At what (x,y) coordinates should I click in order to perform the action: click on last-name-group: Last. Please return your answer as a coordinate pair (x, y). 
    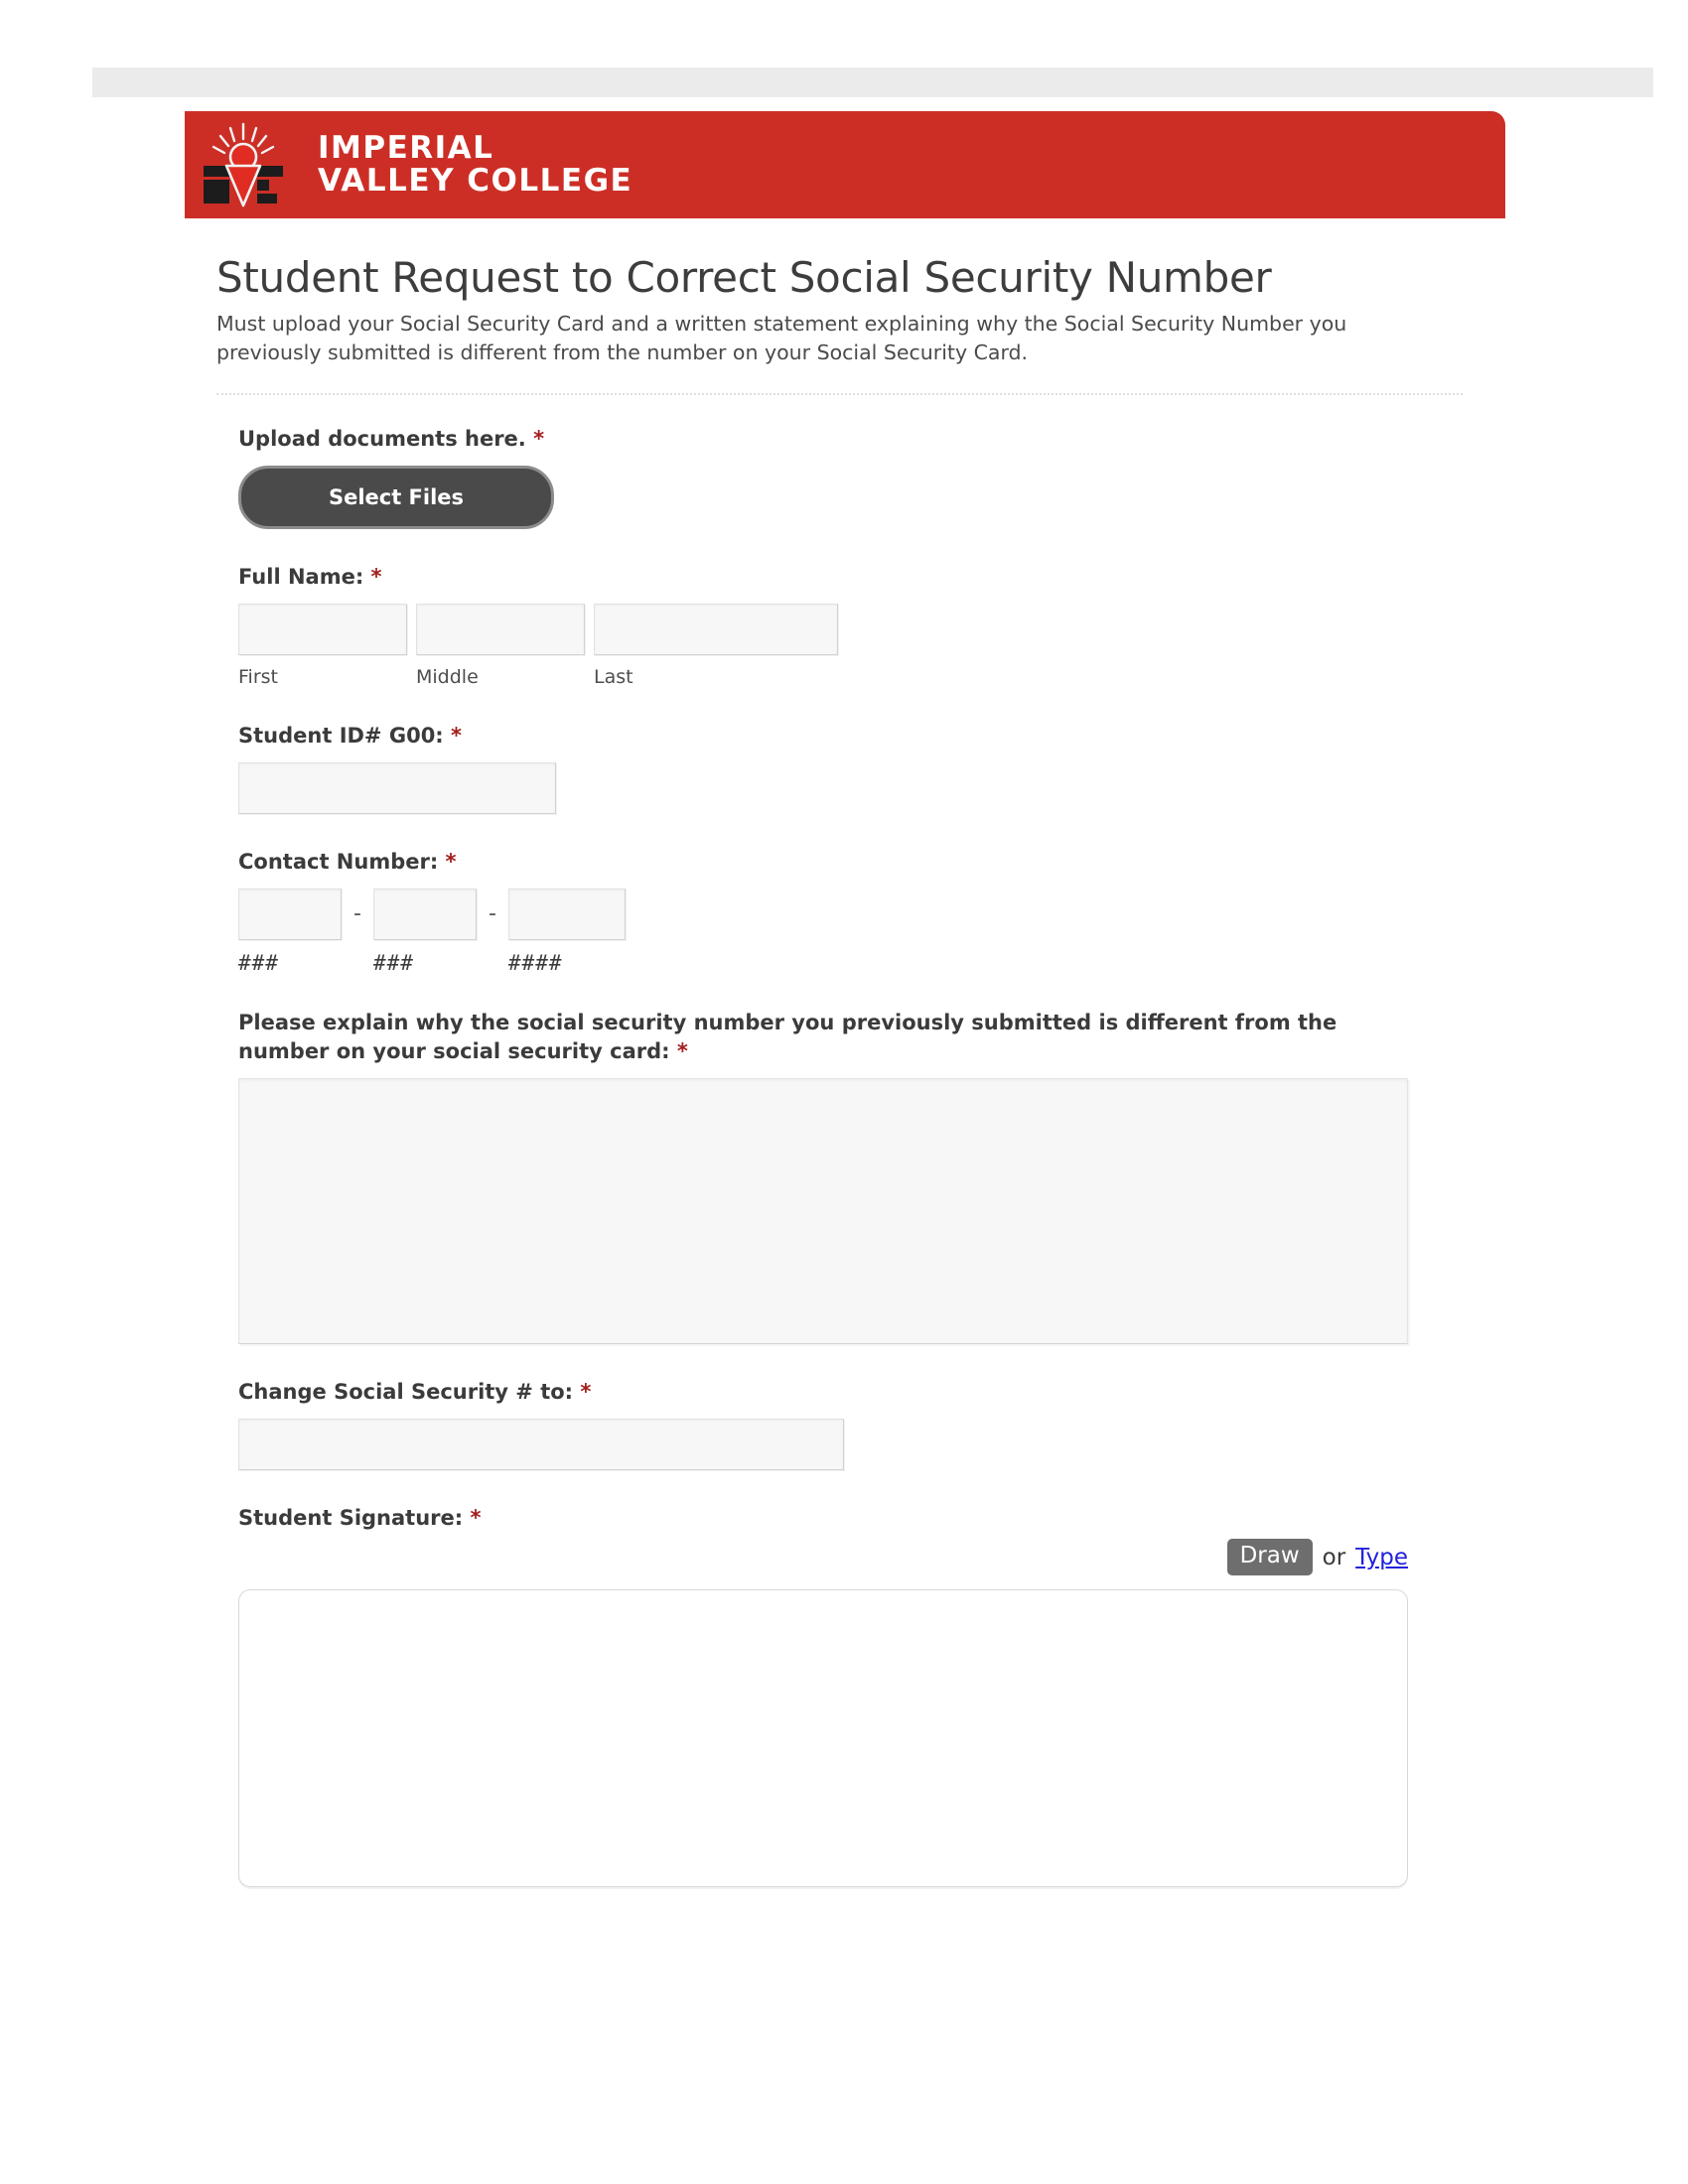
    Looking at the image, I should click on (716, 646).